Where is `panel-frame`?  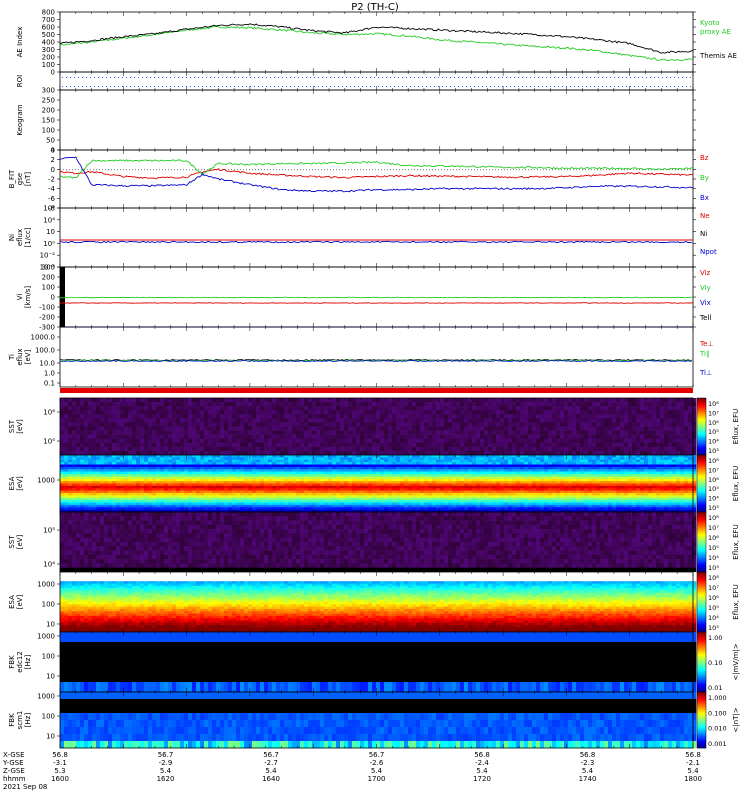
panel-frame is located at coordinates (376, 42).